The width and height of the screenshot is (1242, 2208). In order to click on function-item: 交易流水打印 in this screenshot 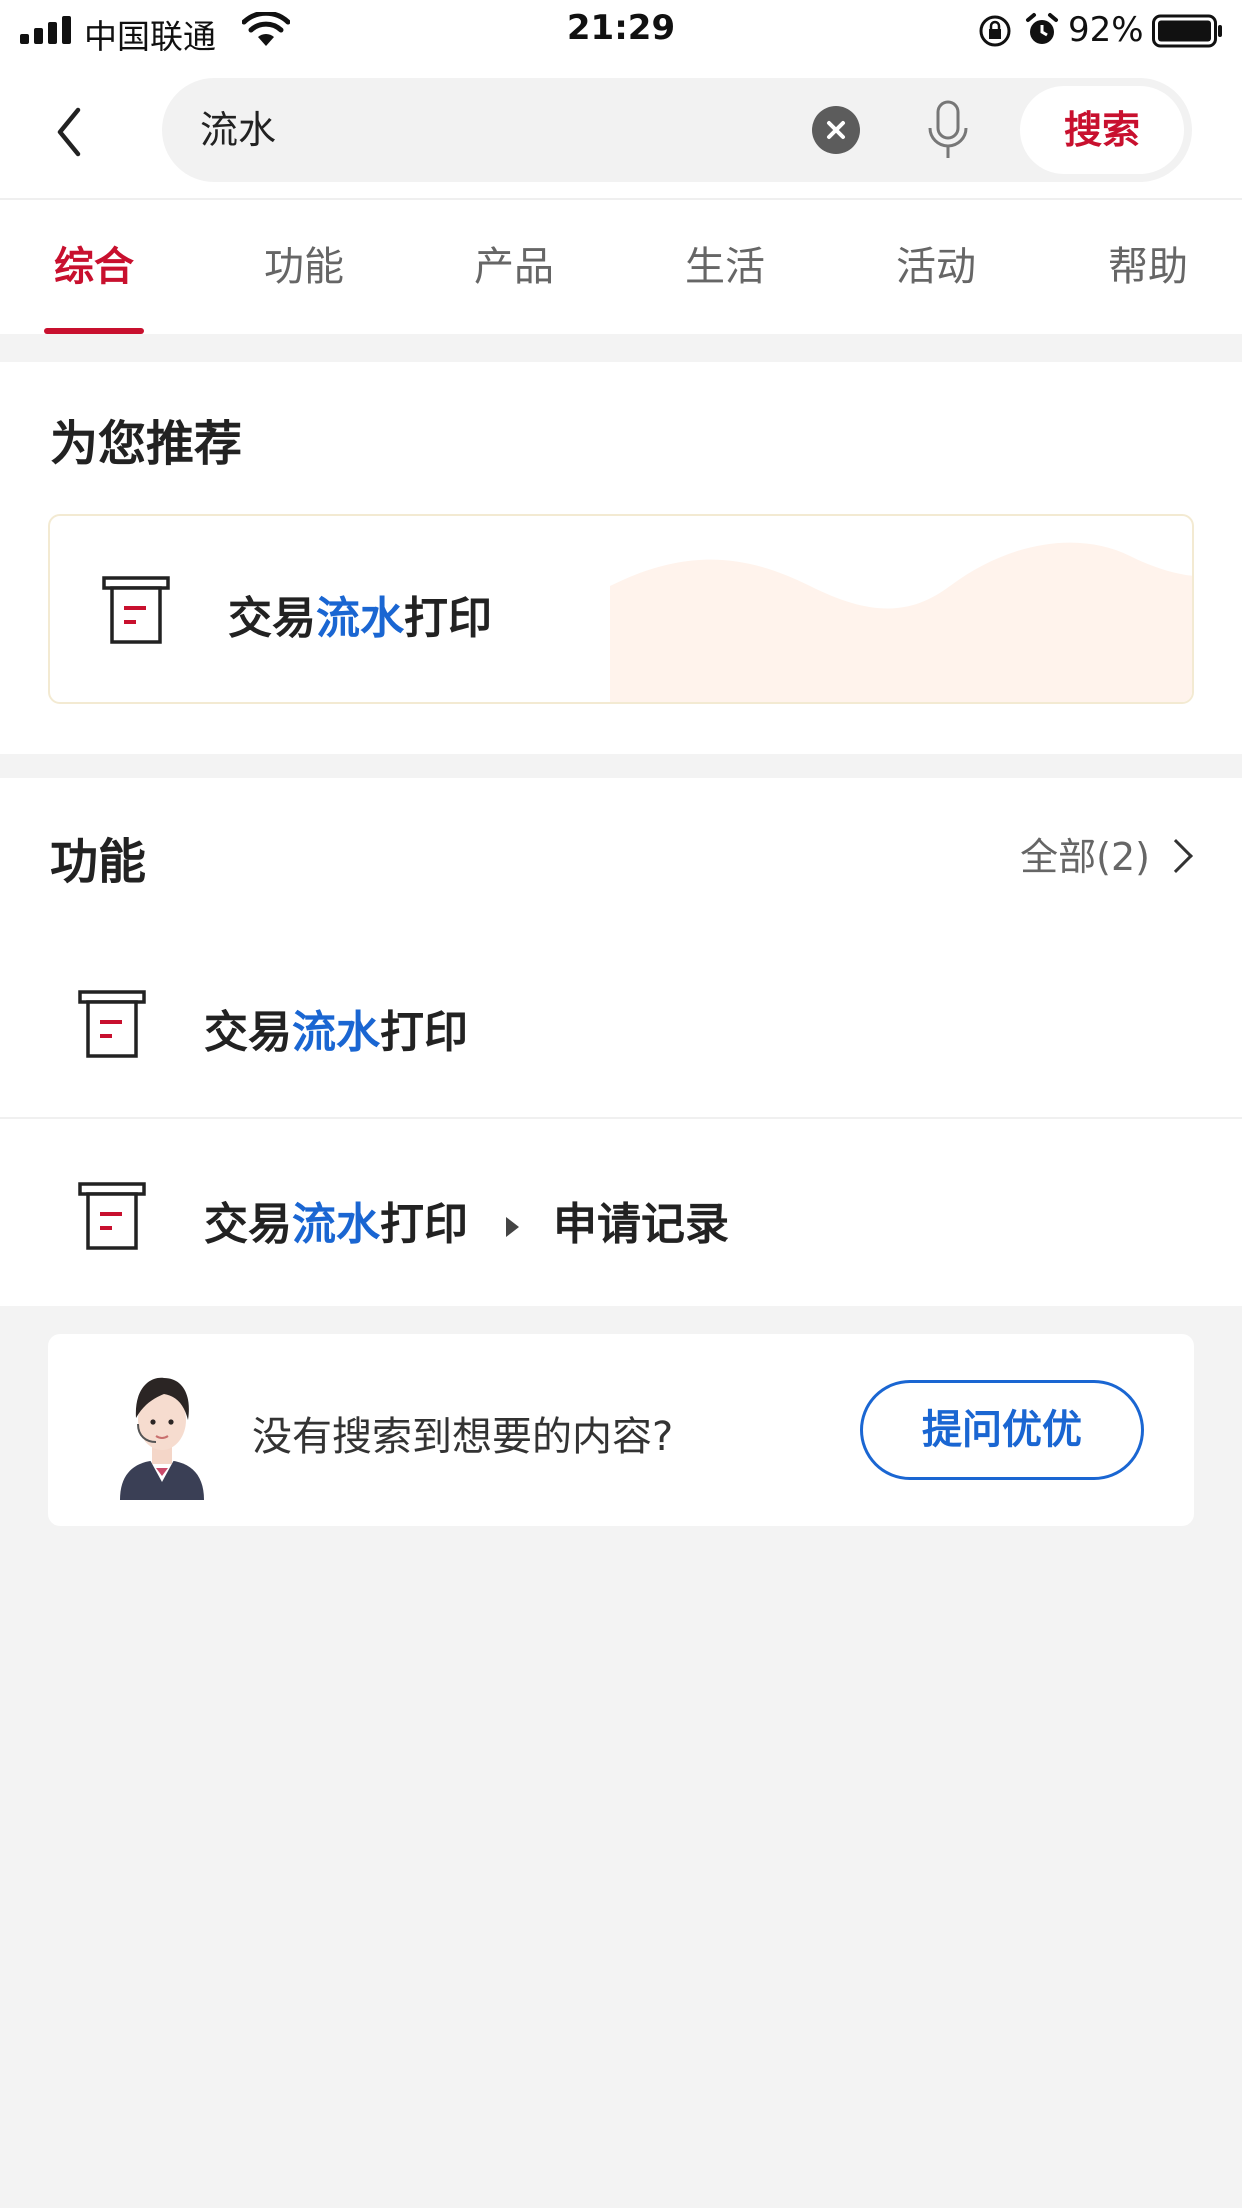, I will do `click(621, 1023)`.